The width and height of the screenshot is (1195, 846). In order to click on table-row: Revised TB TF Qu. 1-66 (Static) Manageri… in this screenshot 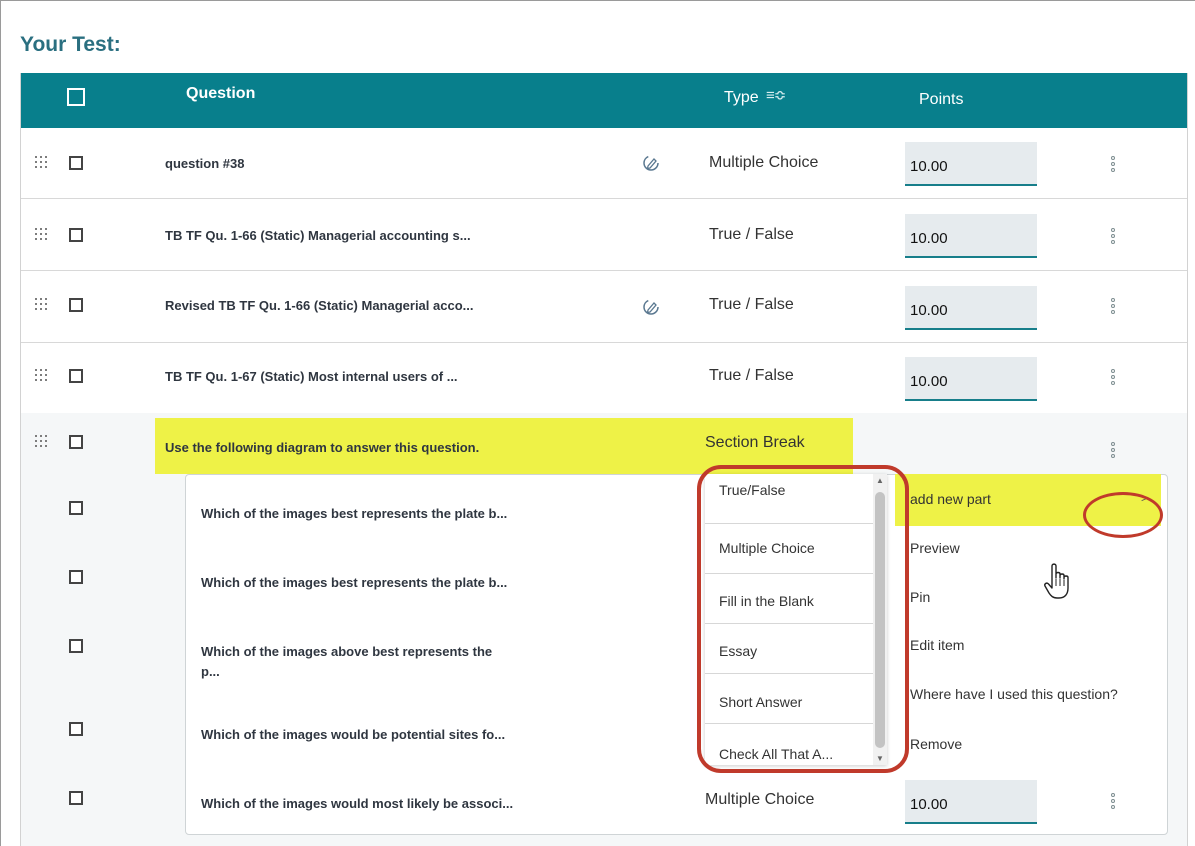, I will do `click(604, 307)`.